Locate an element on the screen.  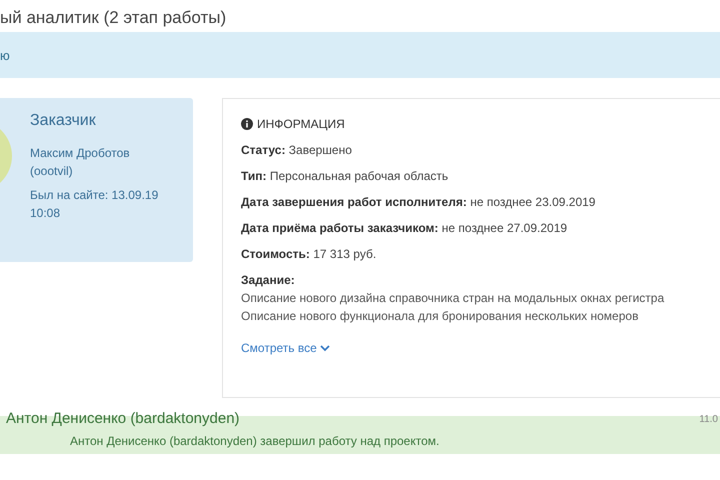
customer-login: (oootvil) is located at coordinates (52, 171).